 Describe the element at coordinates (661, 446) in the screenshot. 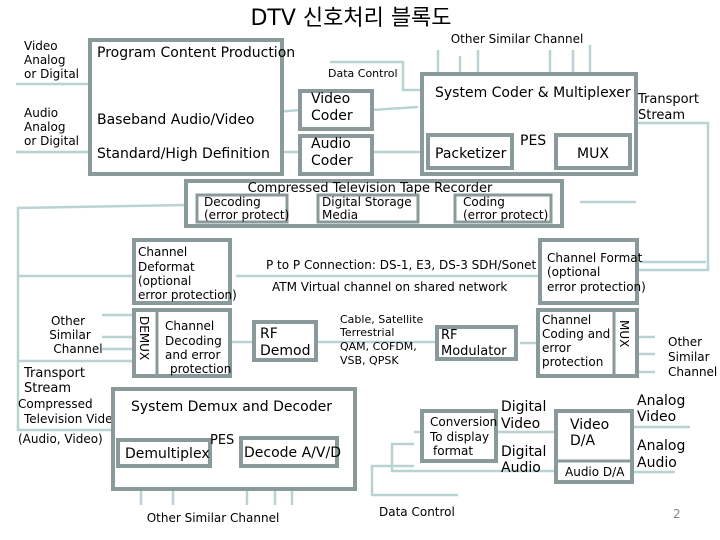

I see `analog-audio-line1: Analog` at that location.